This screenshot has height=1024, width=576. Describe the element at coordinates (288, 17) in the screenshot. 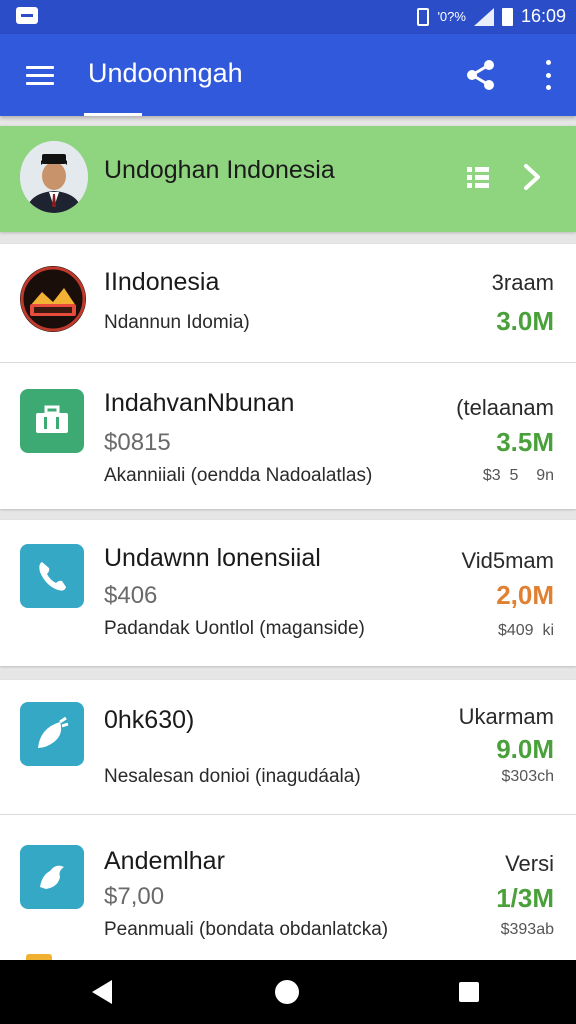

I see `status-bar: '0?% 16:09` at that location.